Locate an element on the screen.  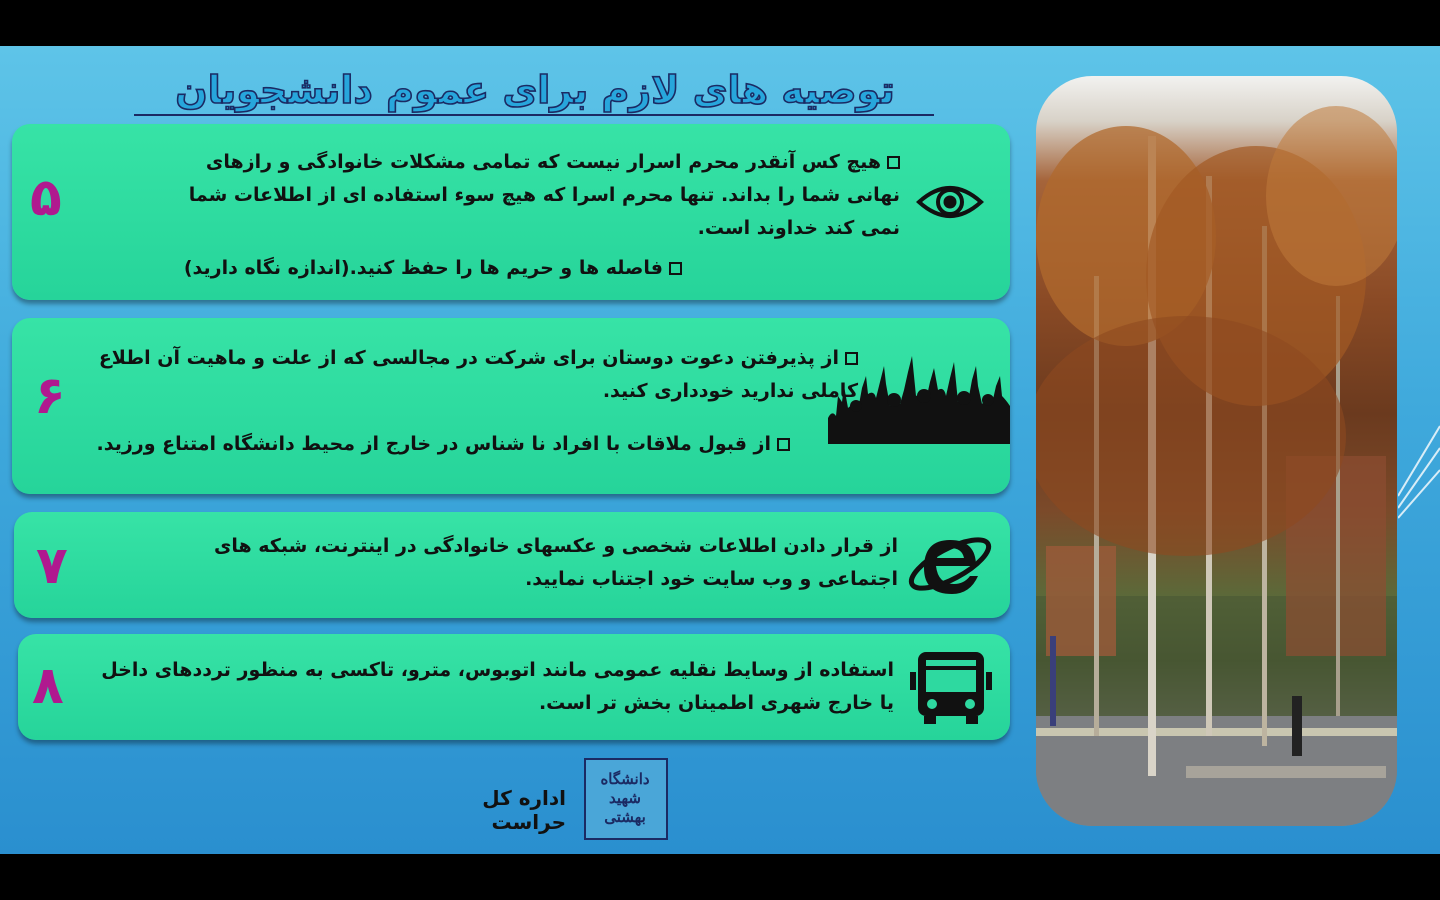
university-logo-text: دانشگاه شهید بهشتی is located at coordinates (625, 798).